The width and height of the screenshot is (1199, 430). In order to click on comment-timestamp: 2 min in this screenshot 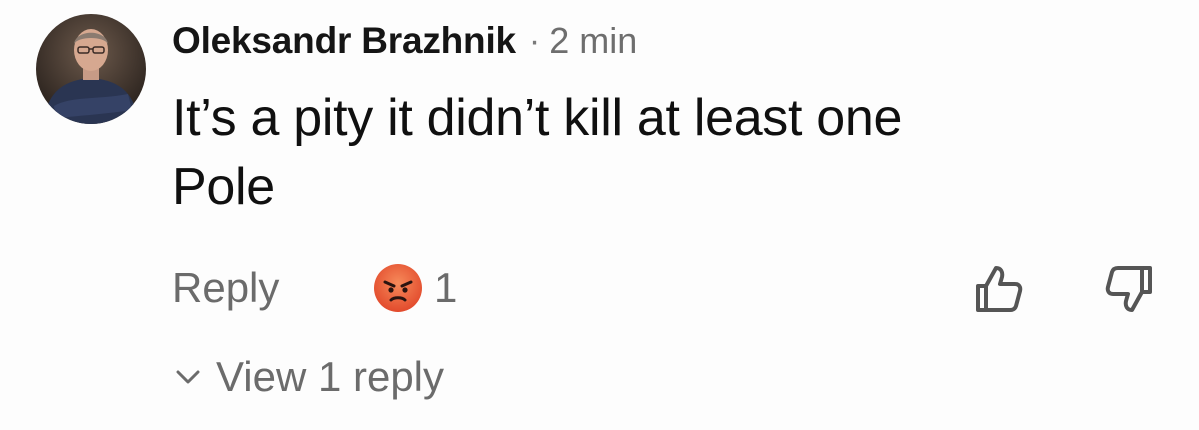, I will do `click(593, 40)`.